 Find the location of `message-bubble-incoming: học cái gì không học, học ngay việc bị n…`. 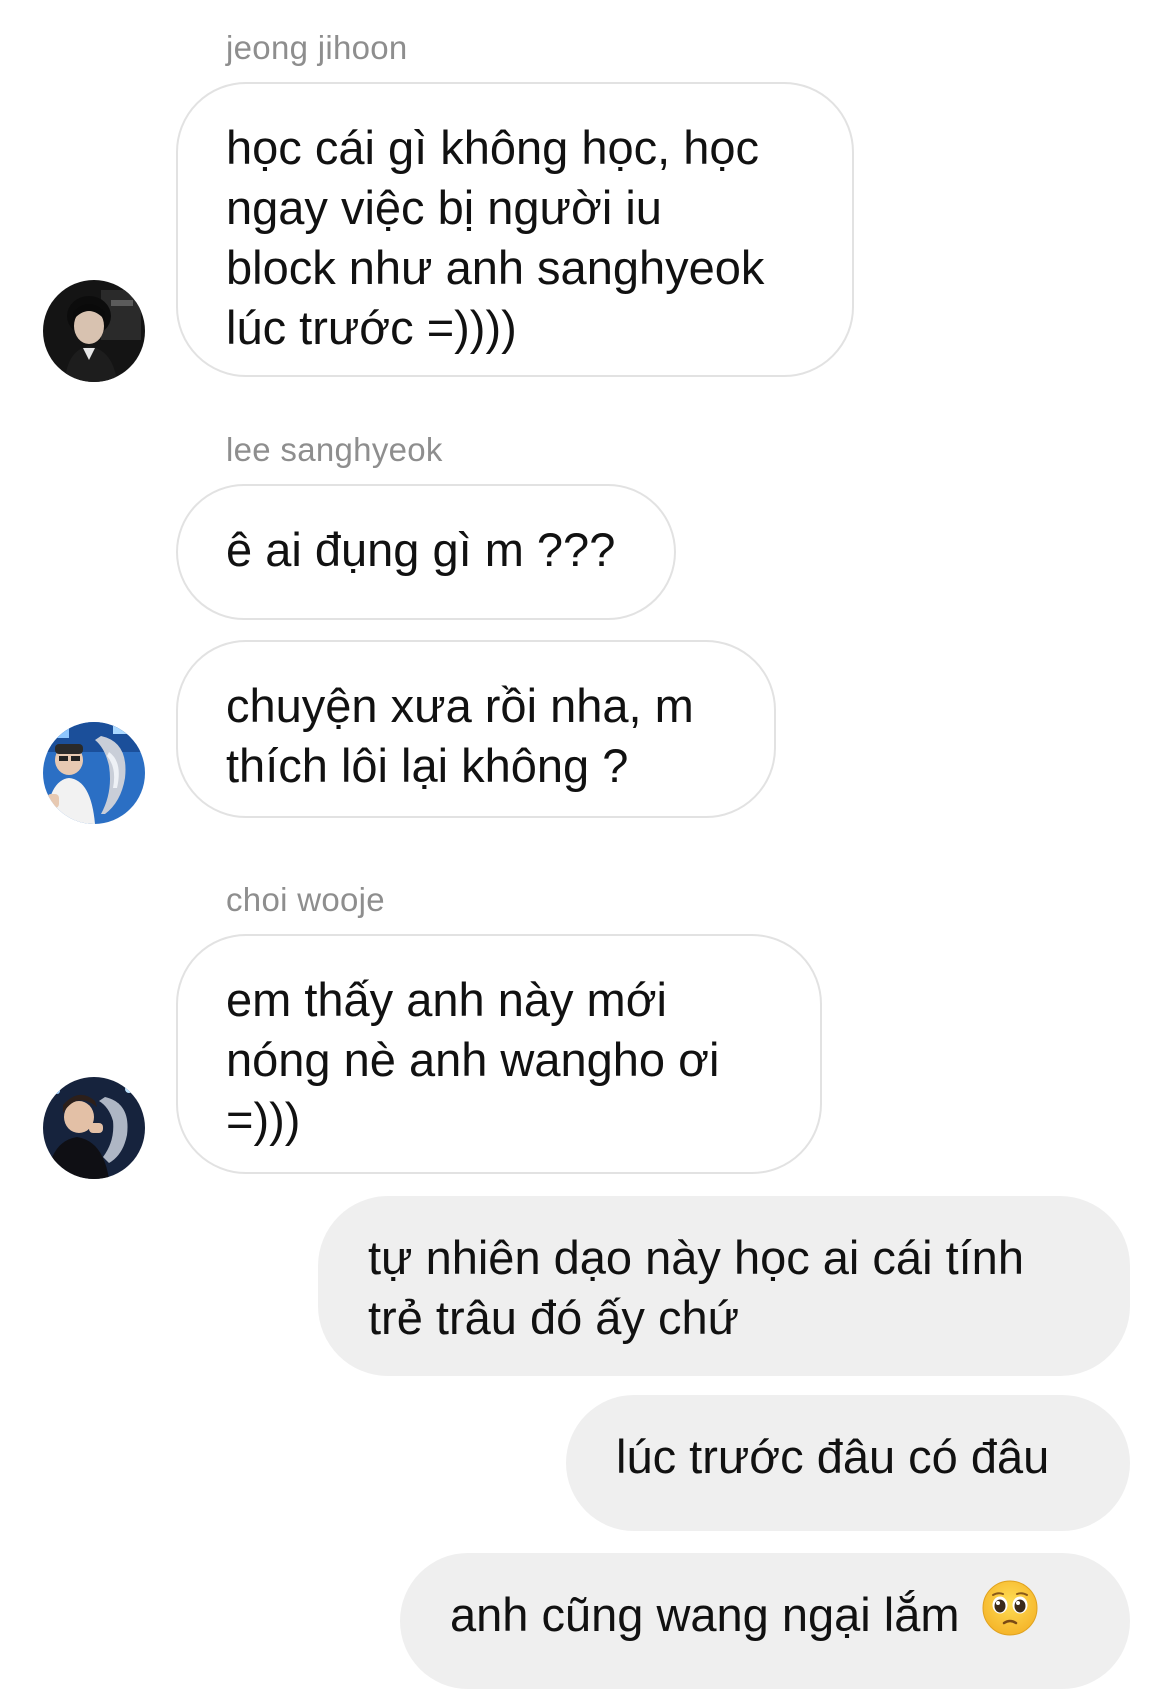

message-bubble-incoming: học cái gì không học, học ngay việc bị n… is located at coordinates (515, 229).